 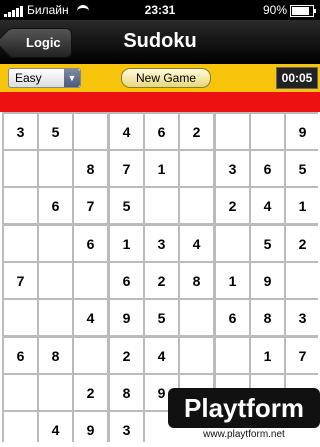 I want to click on game-toolbar: Easy ▼ New Game 00:05, so click(x=160, y=78).